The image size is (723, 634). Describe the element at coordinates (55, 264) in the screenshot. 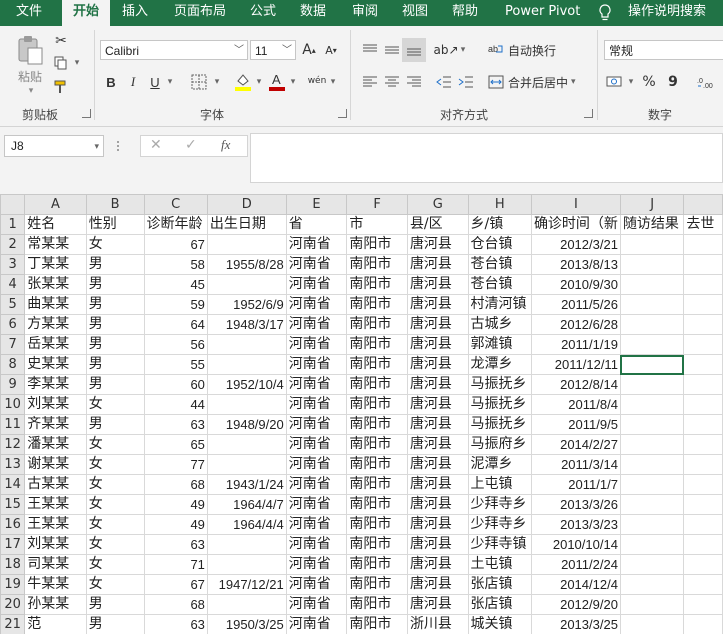

I see `cell: 丁某某` at that location.